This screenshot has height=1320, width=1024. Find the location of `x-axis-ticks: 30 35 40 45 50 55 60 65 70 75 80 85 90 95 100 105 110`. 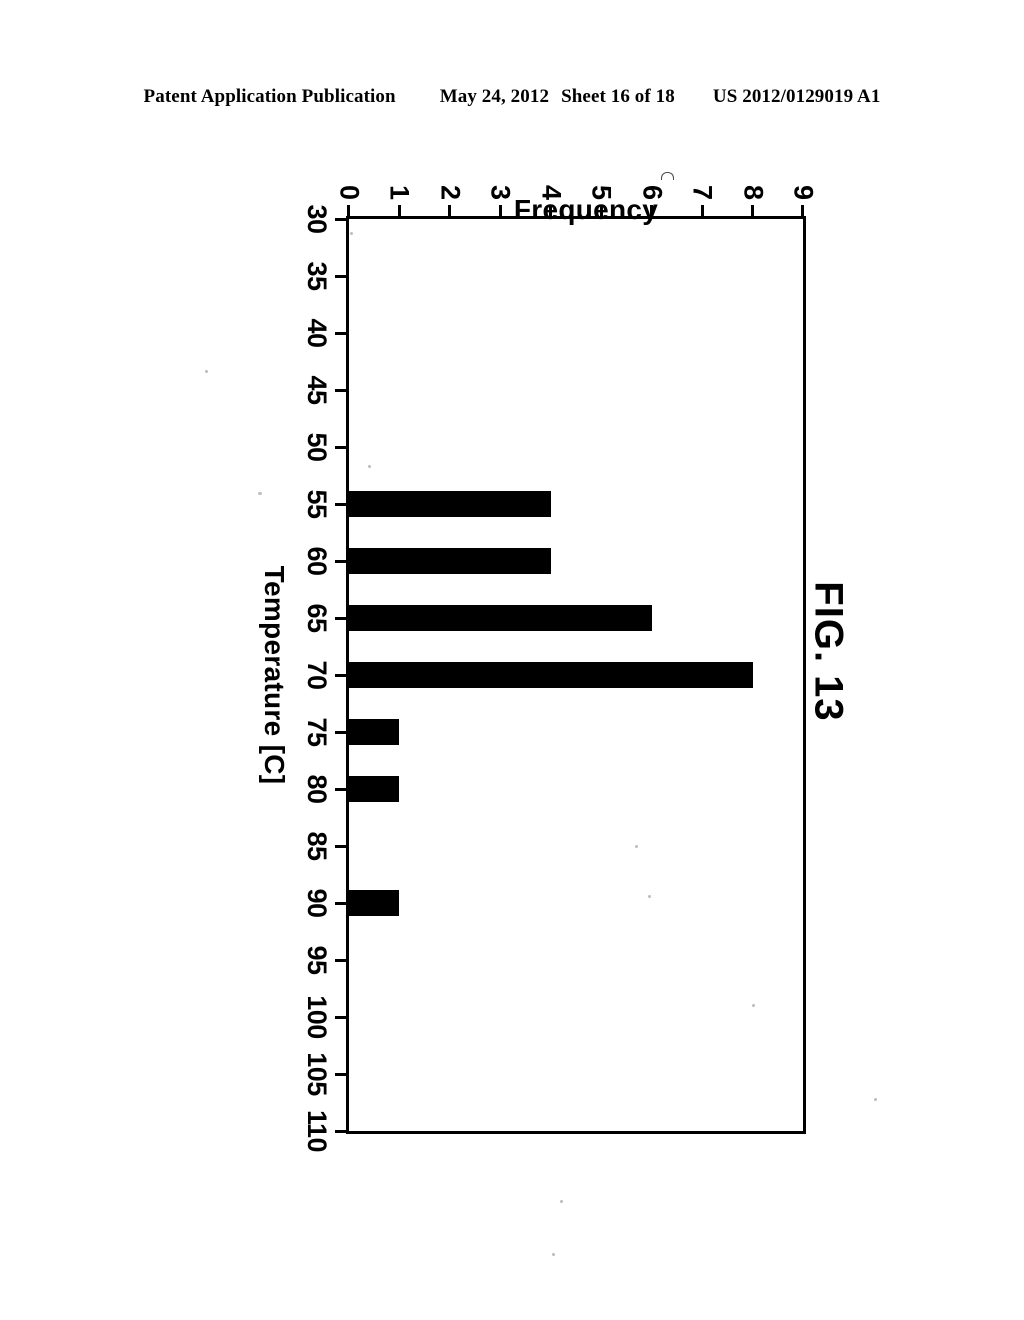

x-axis-ticks: 30 35 40 45 50 55 60 65 70 75 80 85 90 95 100 105 110 is located at coordinates (319, 678).